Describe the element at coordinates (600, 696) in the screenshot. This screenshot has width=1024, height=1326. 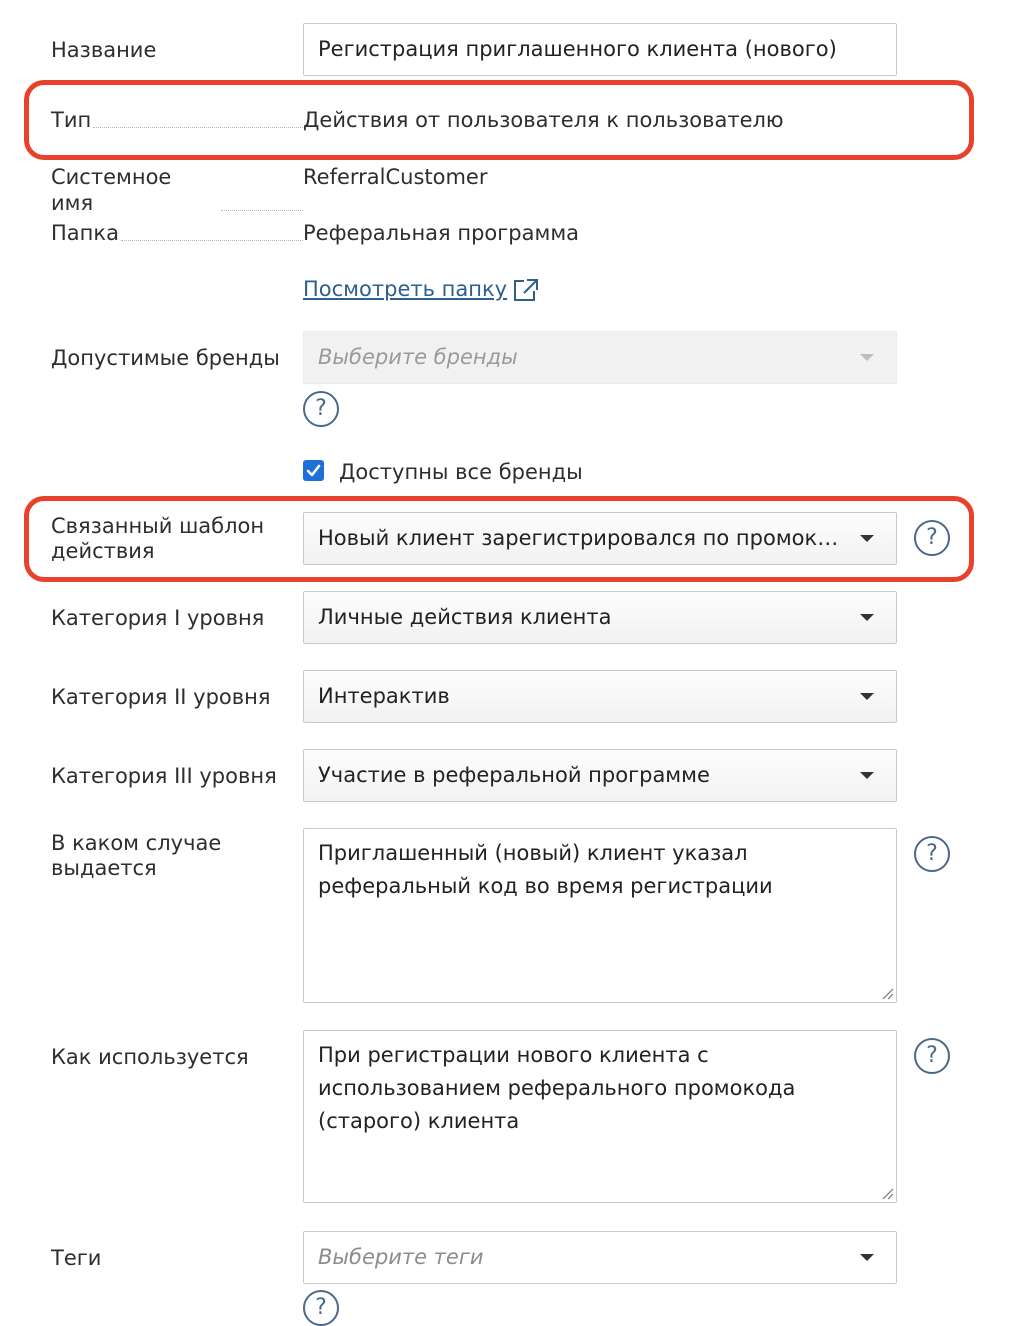
I see `category2-select: Интерактив` at that location.